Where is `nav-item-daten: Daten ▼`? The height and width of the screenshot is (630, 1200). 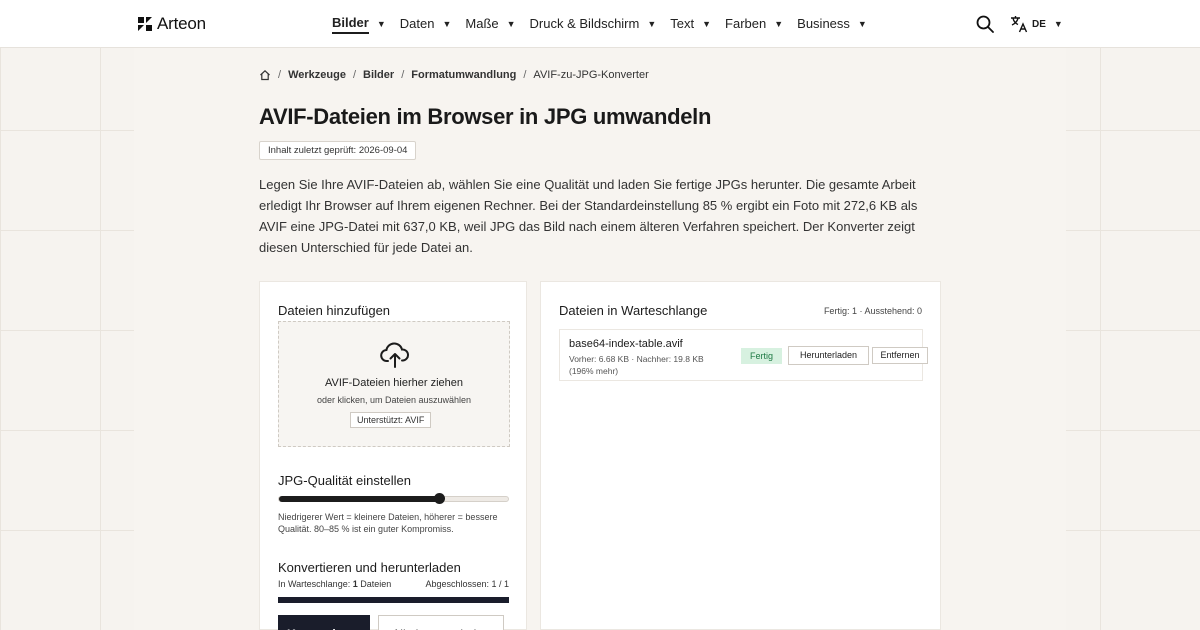
nav-item-daten: Daten ▼ is located at coordinates (426, 24).